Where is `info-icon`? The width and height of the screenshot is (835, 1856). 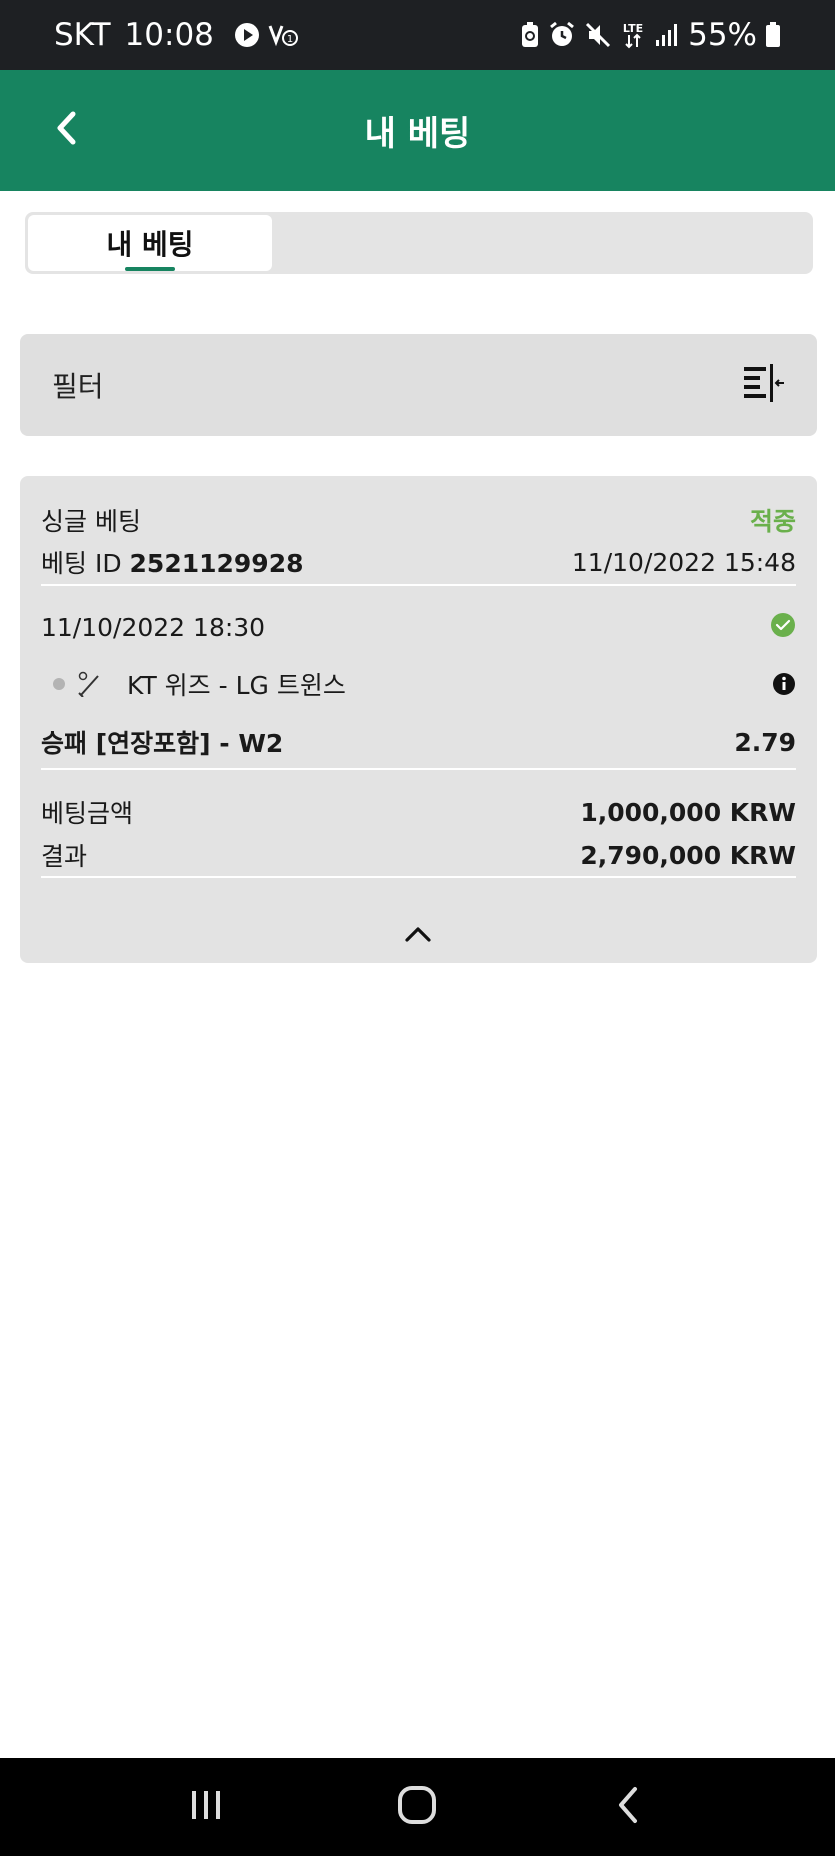
info-icon is located at coordinates (784, 684).